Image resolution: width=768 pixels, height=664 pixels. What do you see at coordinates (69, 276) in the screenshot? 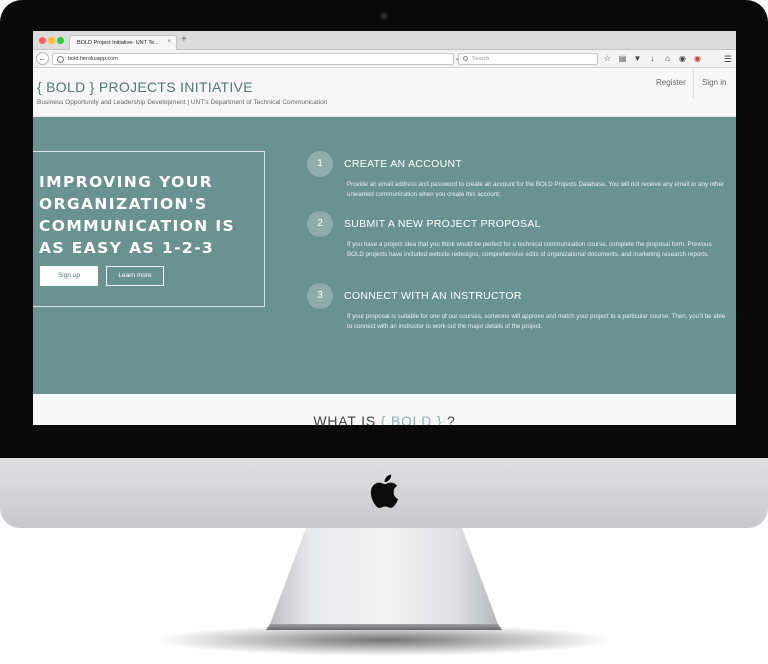
I see `signup-button: Sign up` at bounding box center [69, 276].